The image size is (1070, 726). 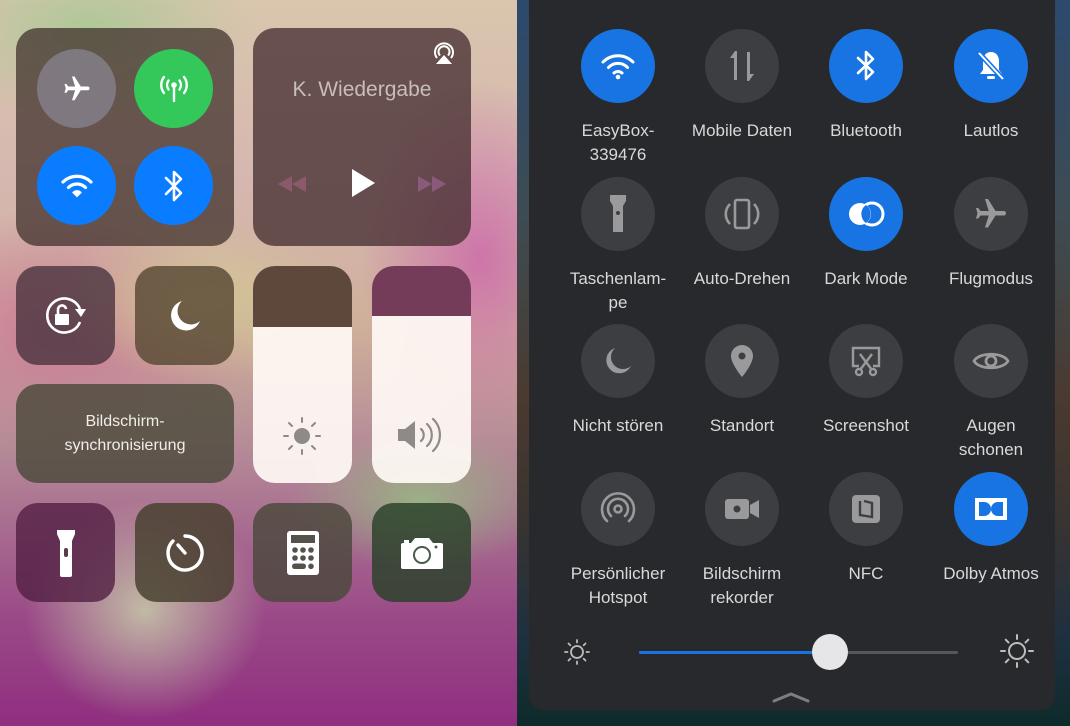 What do you see at coordinates (618, 585) in the screenshot?
I see `qs-tile-label: Persönlicher Hotspot` at bounding box center [618, 585].